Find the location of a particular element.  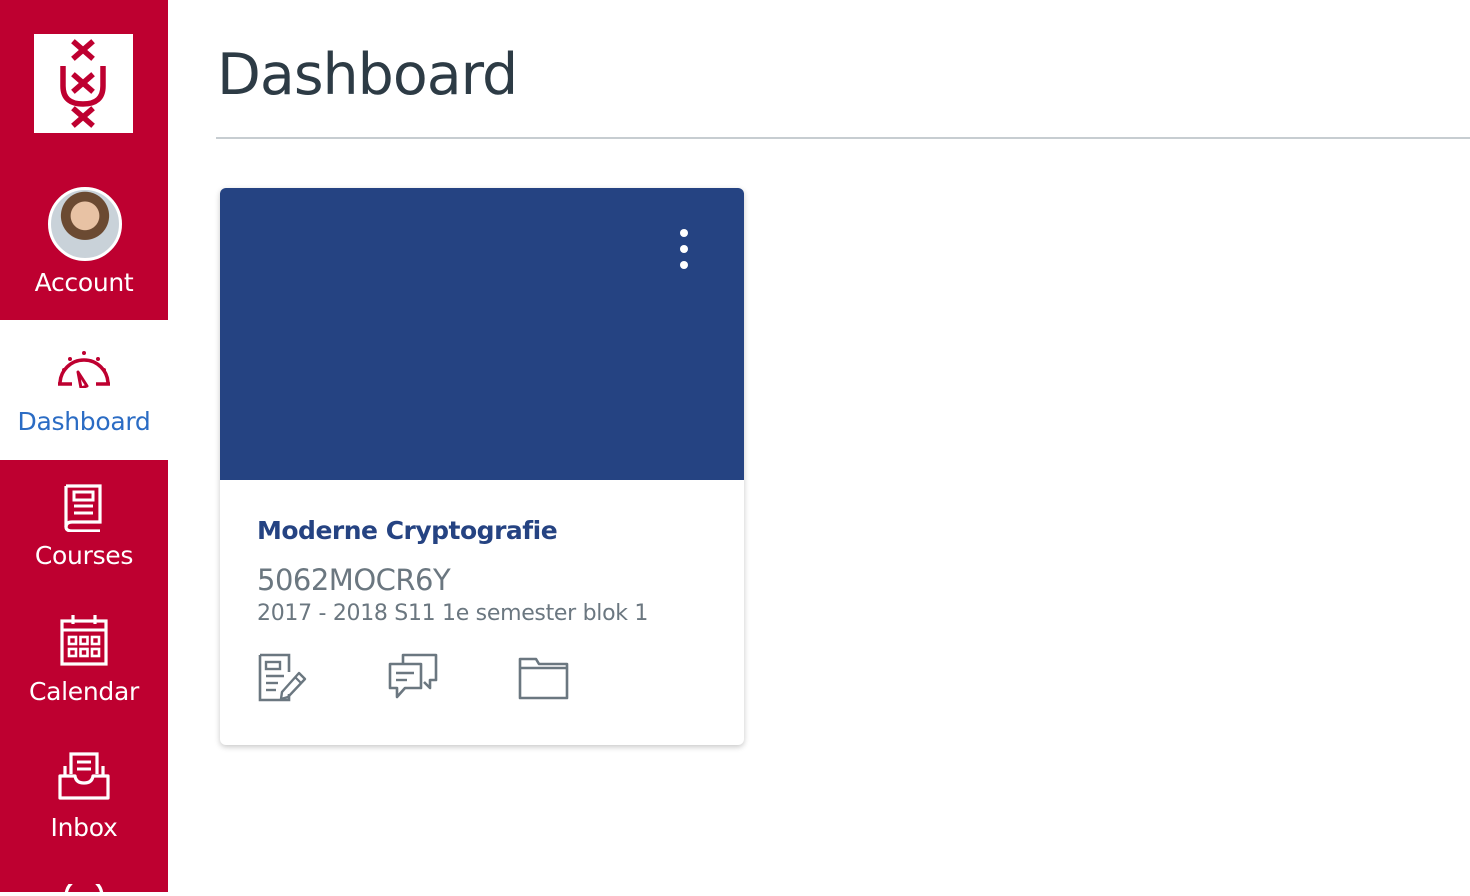

global-navigation: Account Dashboard Courses Calendar Inbox is located at coordinates (84, 448).